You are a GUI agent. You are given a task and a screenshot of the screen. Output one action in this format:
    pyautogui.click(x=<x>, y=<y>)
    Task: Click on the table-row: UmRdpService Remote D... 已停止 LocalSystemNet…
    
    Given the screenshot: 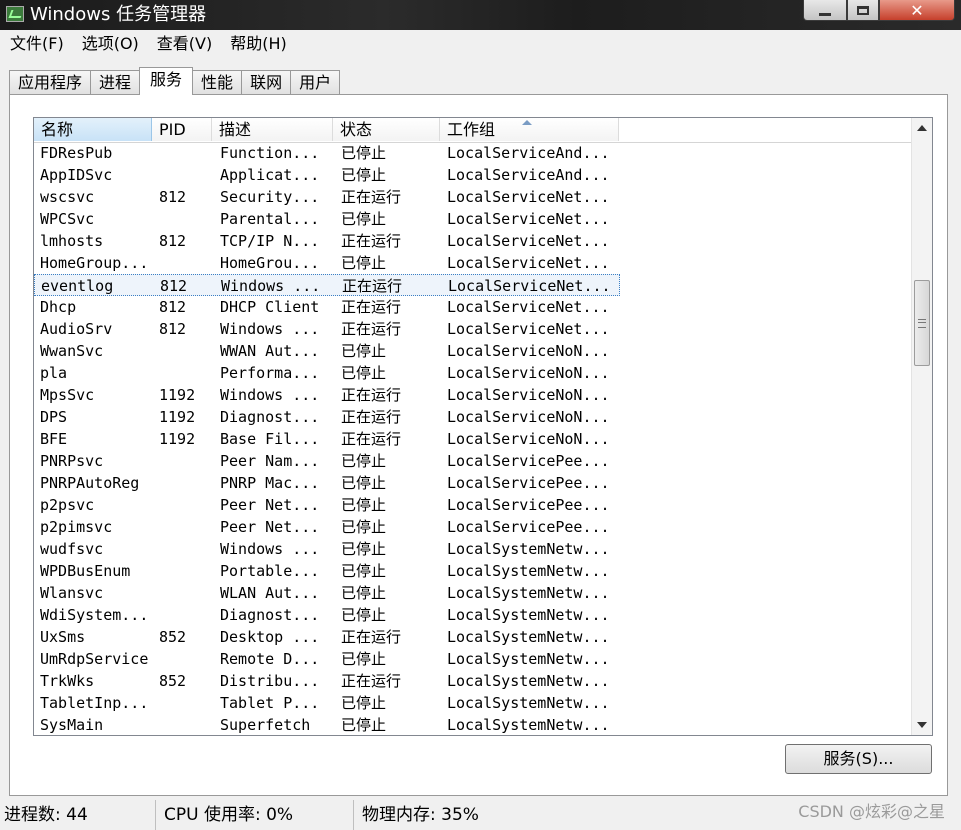 What is the action you would take?
    pyautogui.click(x=327, y=659)
    